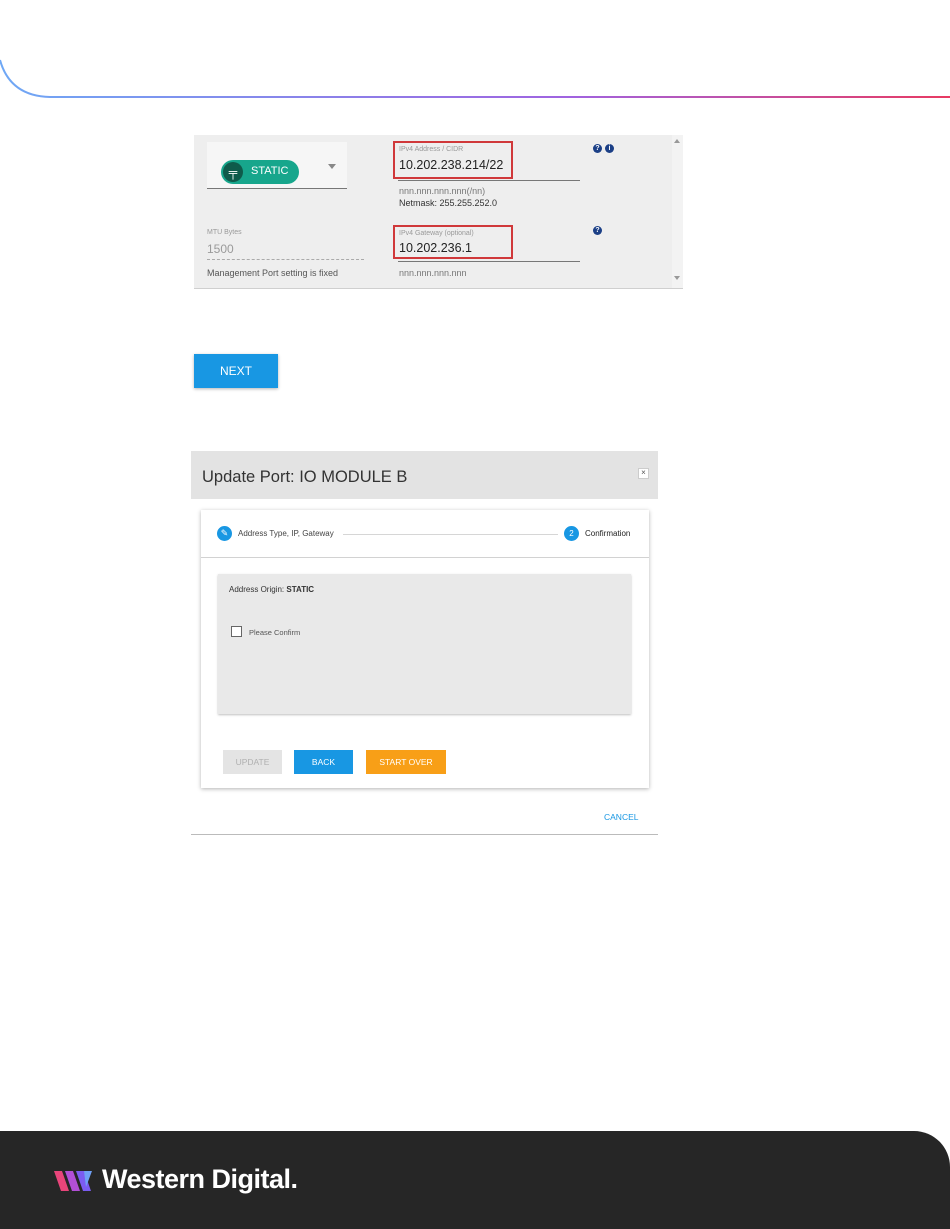 This screenshot has width=950, height=1229. I want to click on static-ip-icon: ╤, so click(233, 172).